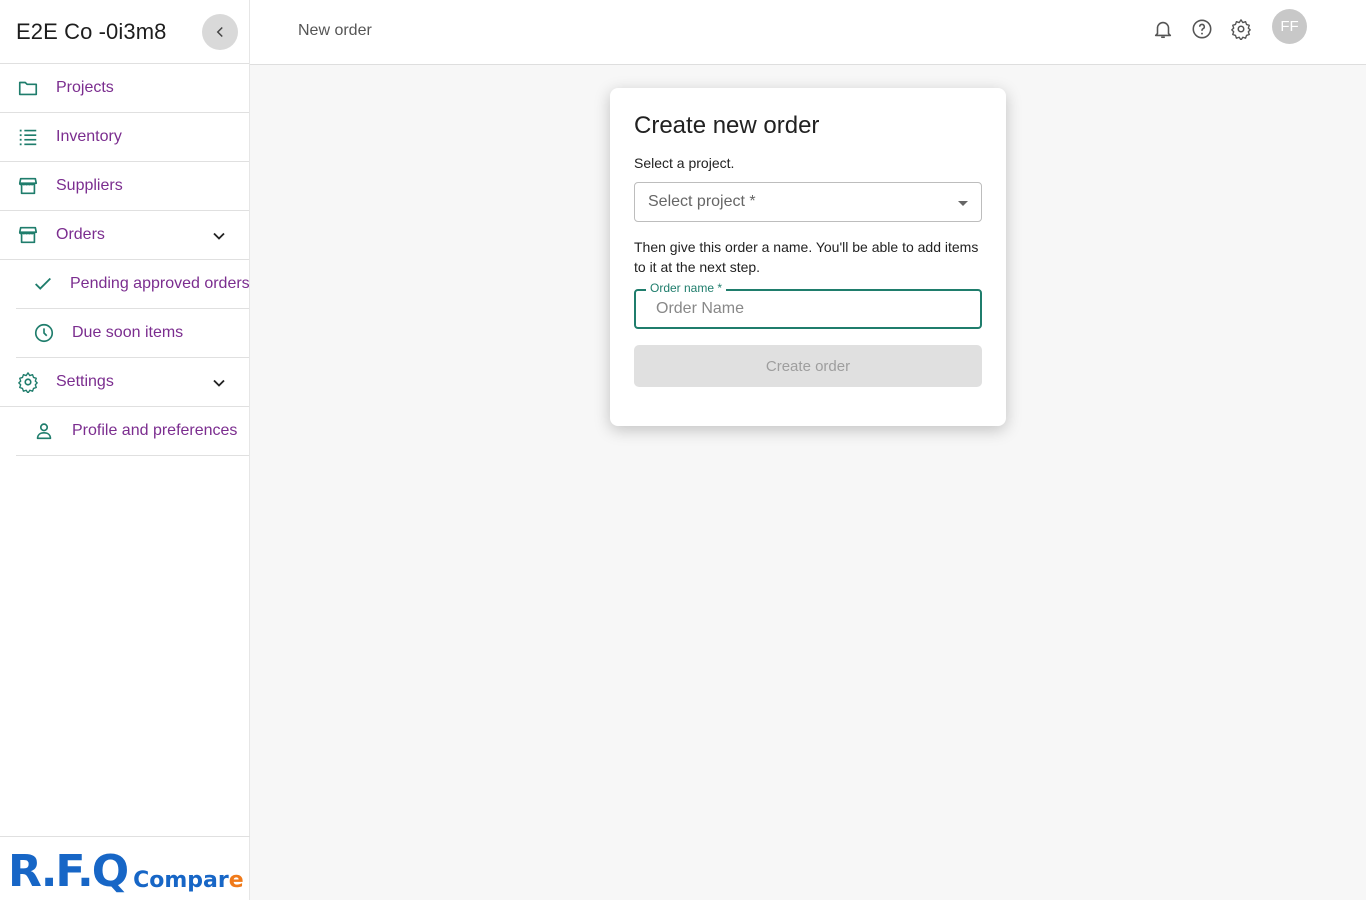  I want to click on chevron-left-icon, so click(219, 31).